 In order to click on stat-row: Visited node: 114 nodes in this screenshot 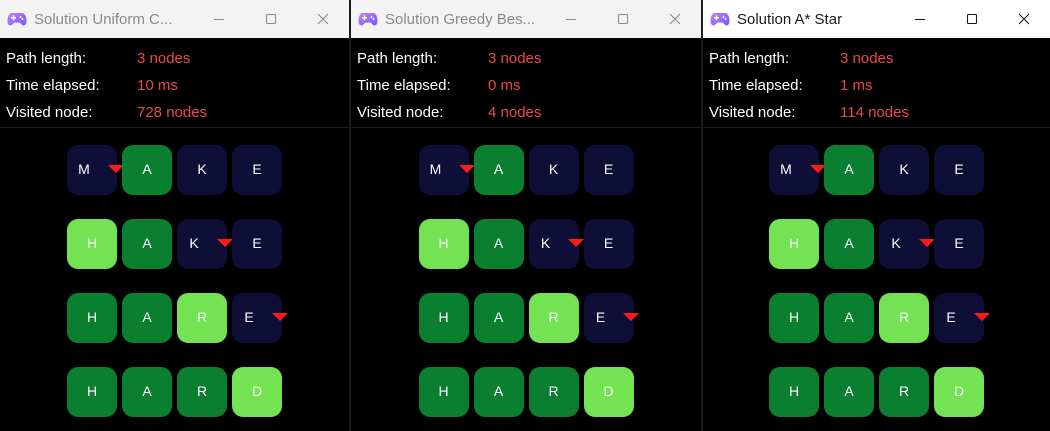, I will do `click(876, 112)`.